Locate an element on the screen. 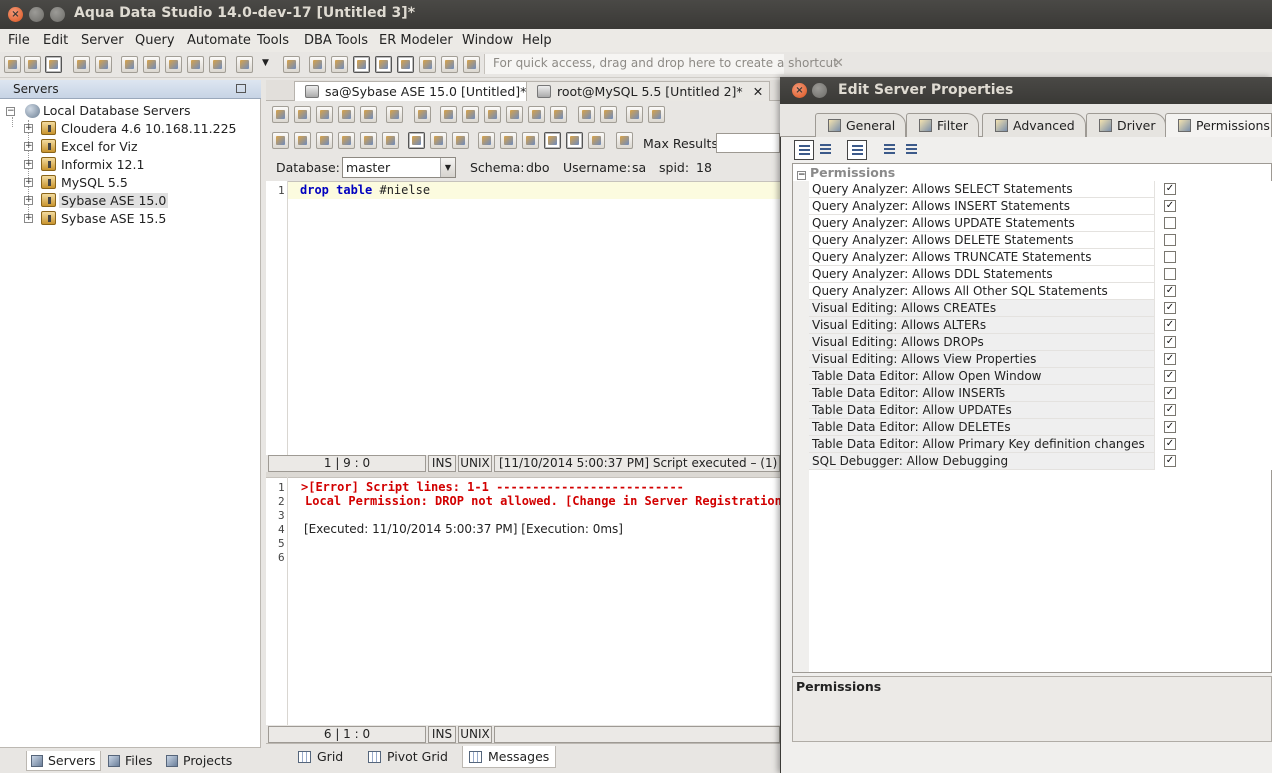 This screenshot has height=773, width=1272. replace-icon is located at coordinates (608, 114).